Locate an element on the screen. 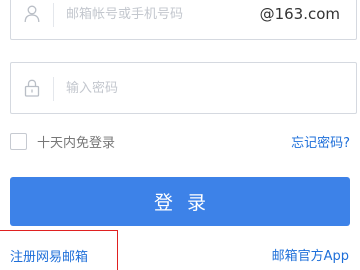 The image size is (360, 270). remember-checkbox is located at coordinates (18, 141).